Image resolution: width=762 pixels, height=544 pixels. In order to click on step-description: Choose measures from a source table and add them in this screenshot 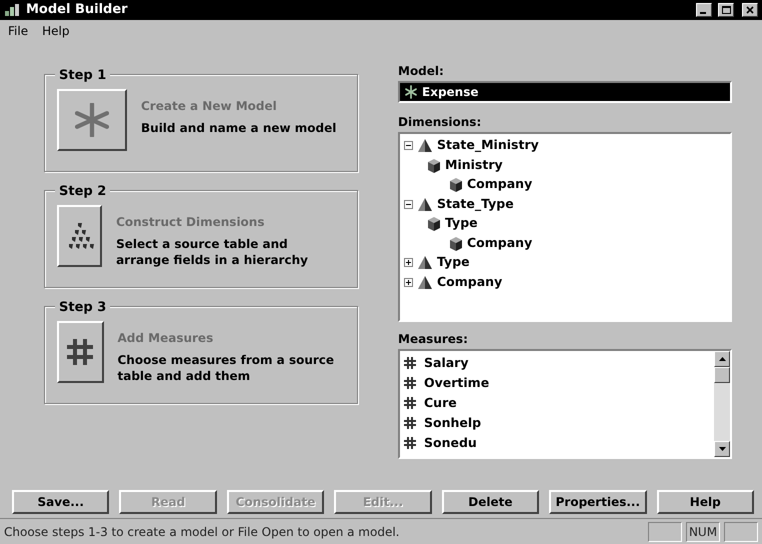, I will do `click(227, 368)`.